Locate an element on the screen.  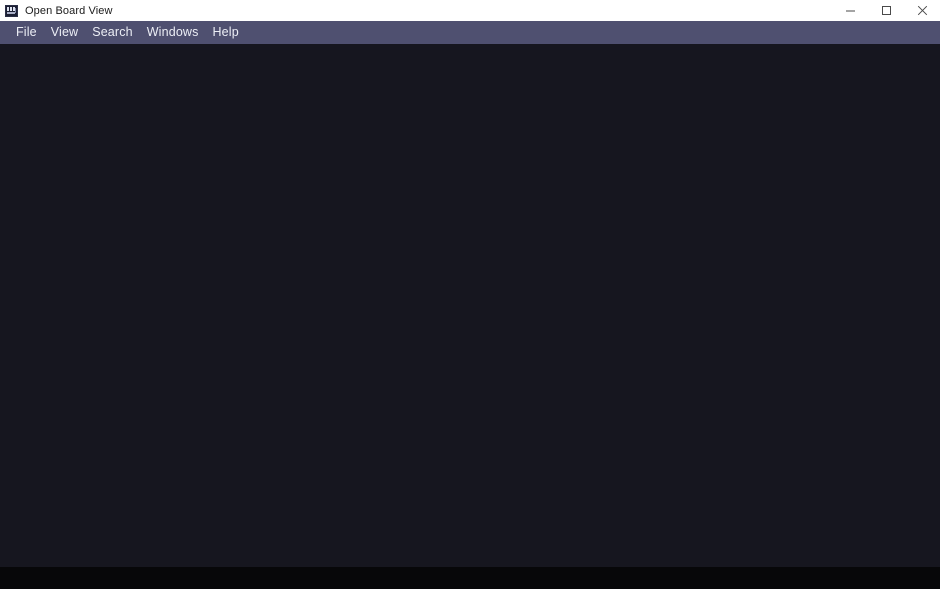
title-bar-left: Open Board View is located at coordinates (416, 10).